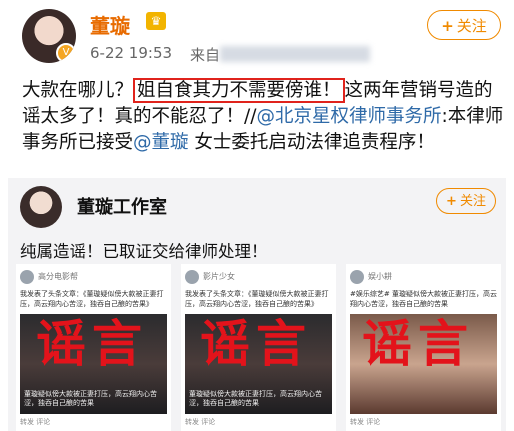  Describe the element at coordinates (58, 276) in the screenshot. I see `card-account-name: 高分电影帮` at that location.